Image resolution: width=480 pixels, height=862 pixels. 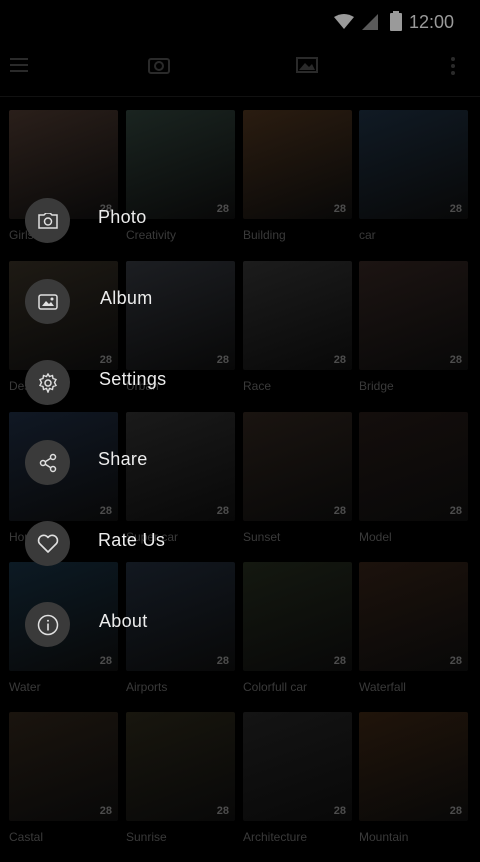 What do you see at coordinates (175, 221) in the screenshot?
I see `menu-item-photo: Photo` at bounding box center [175, 221].